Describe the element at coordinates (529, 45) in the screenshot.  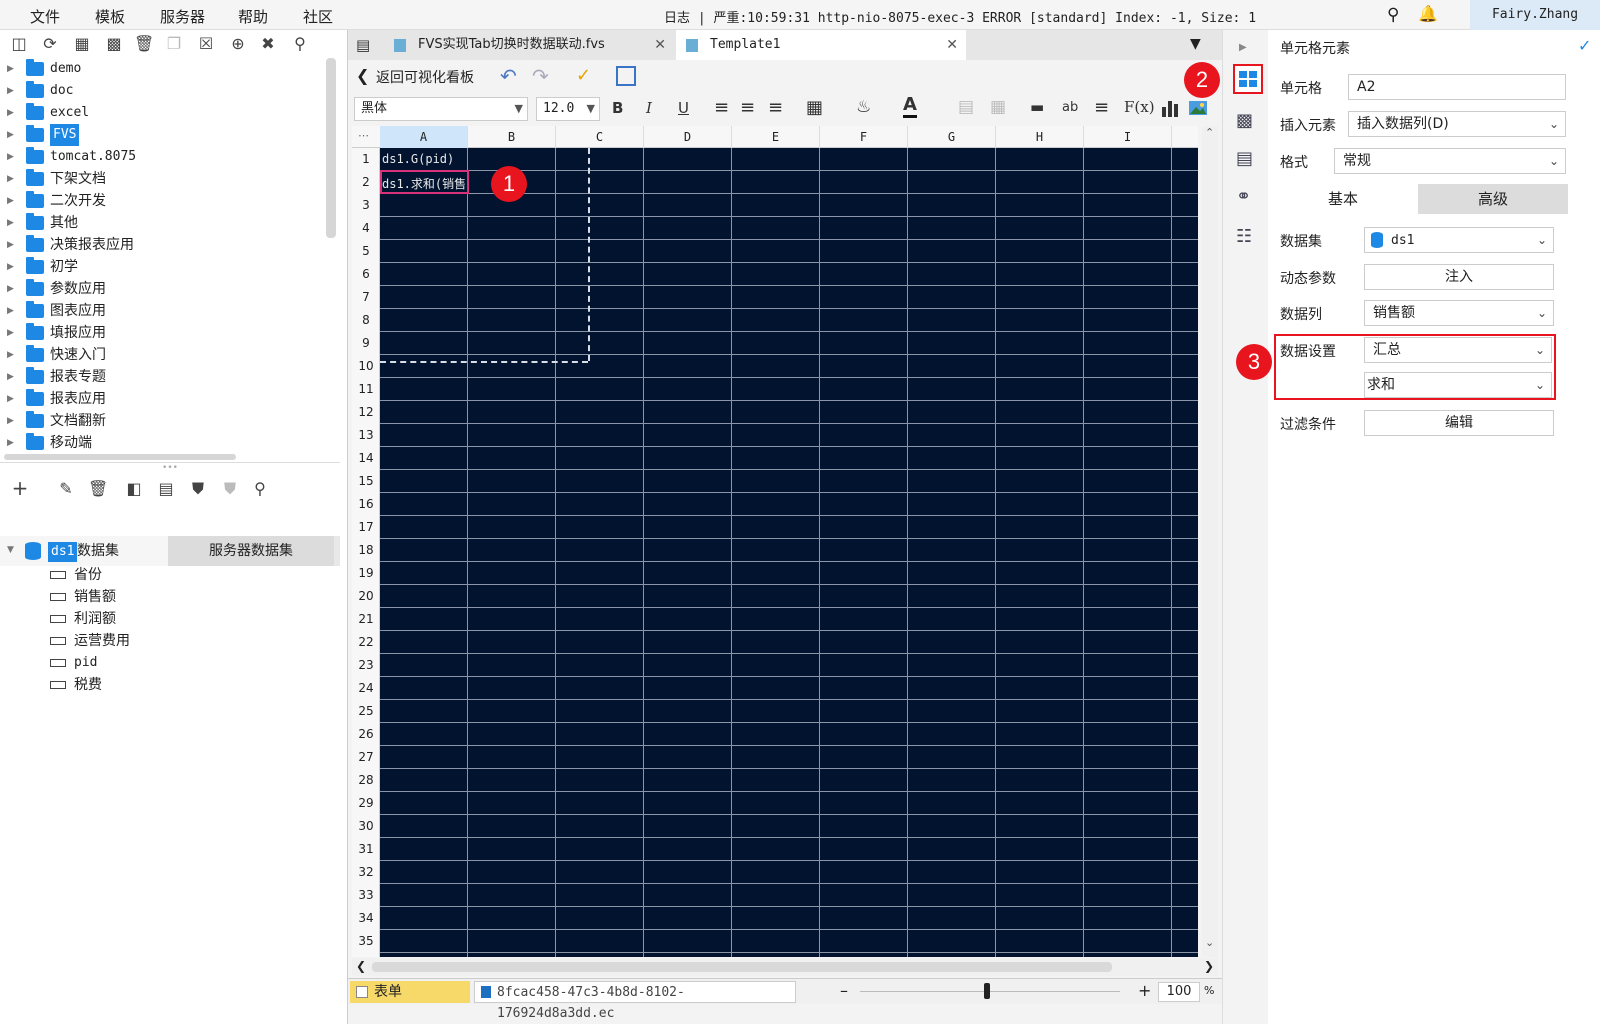
I see `tab-fvs-file: FVS实现Tab切换时数据联动.fvs ✕` at that location.